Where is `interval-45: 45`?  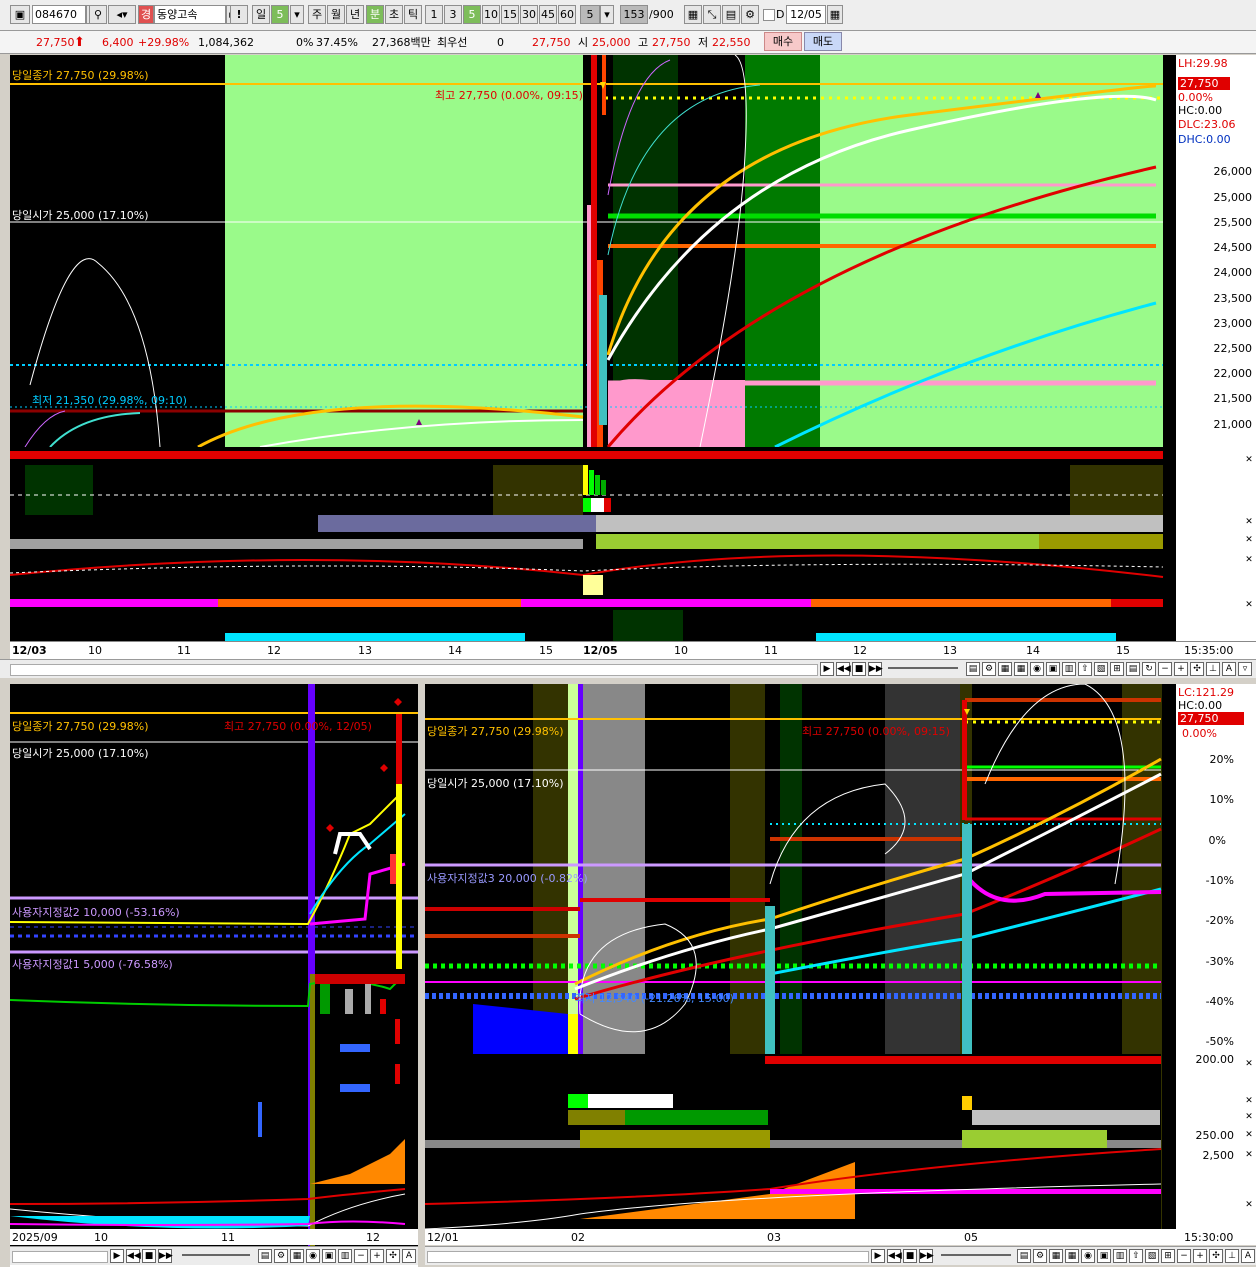 interval-45: 45 is located at coordinates (548, 14).